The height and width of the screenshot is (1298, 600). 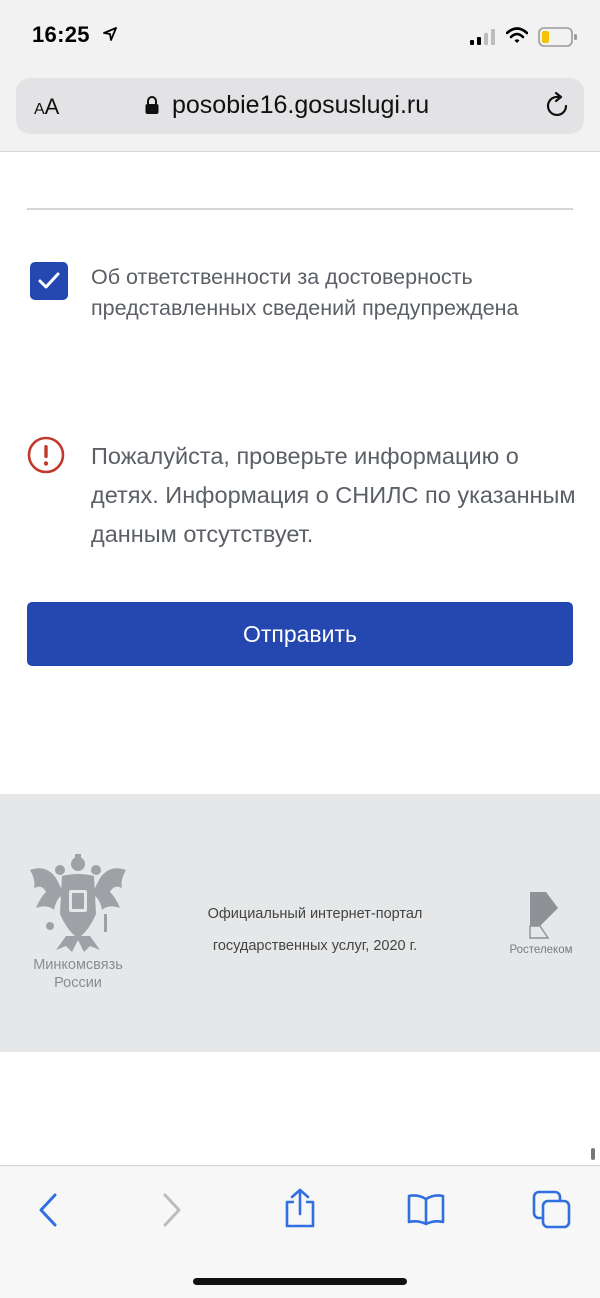 I want to click on warning-icon, so click(x=46, y=457).